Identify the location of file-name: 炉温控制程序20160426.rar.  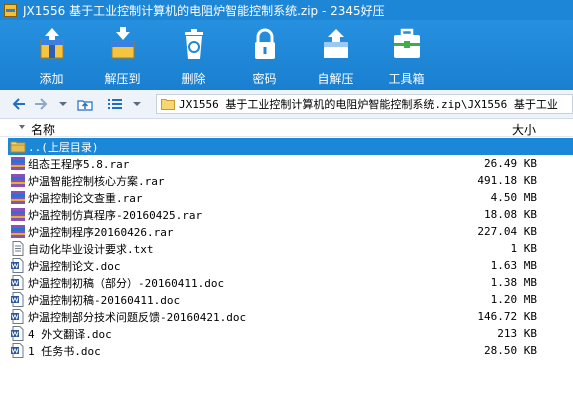
(101, 232).